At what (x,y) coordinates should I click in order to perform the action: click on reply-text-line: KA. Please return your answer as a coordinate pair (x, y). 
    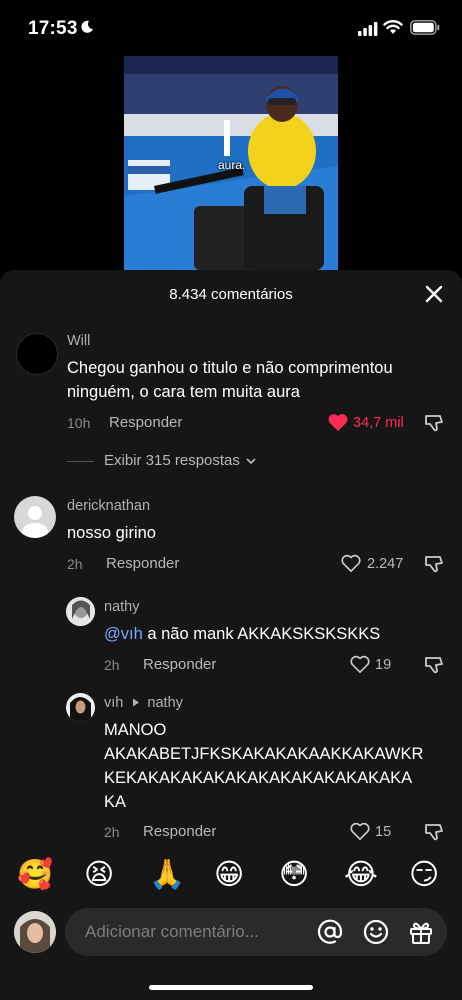
    Looking at the image, I should click on (115, 802).